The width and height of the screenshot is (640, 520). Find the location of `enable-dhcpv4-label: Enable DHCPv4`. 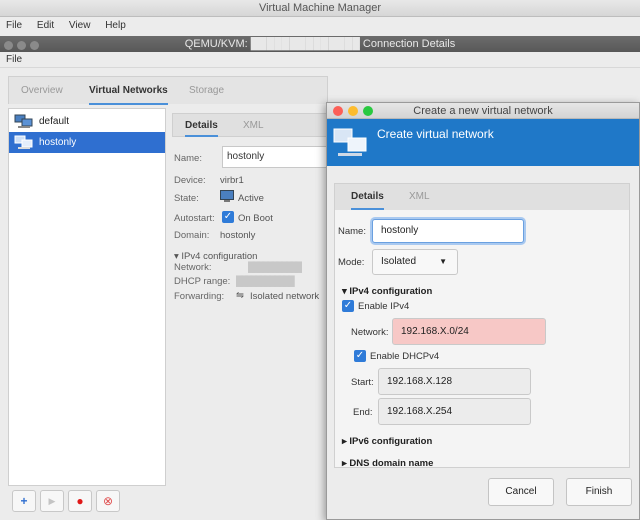

enable-dhcpv4-label: Enable DHCPv4 is located at coordinates (405, 356).